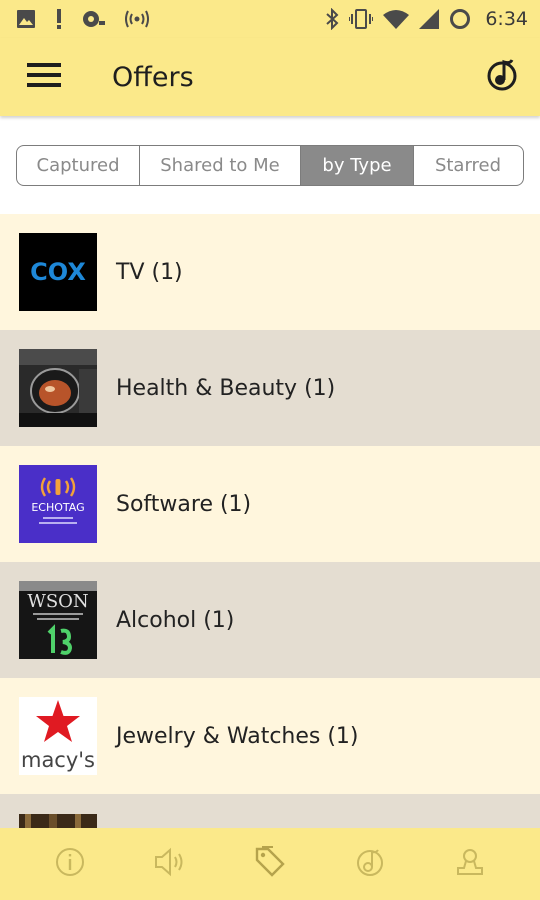 This screenshot has width=540, height=900. Describe the element at coordinates (220, 165) in the screenshot. I see `tab-shared-to-me: Shared to Me` at that location.